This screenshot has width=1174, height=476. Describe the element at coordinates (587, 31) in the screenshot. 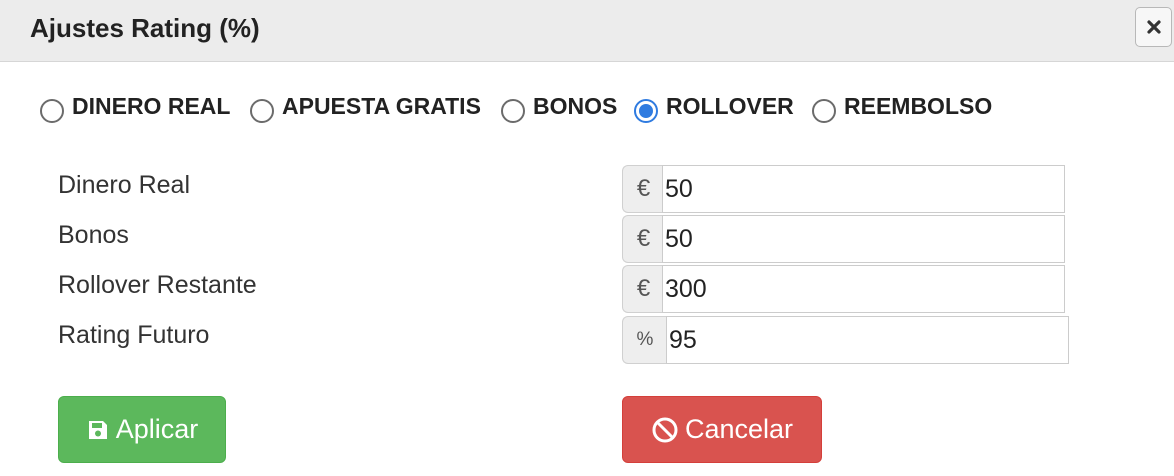

I see `dialog-header: Ajustes Rating (%)` at that location.